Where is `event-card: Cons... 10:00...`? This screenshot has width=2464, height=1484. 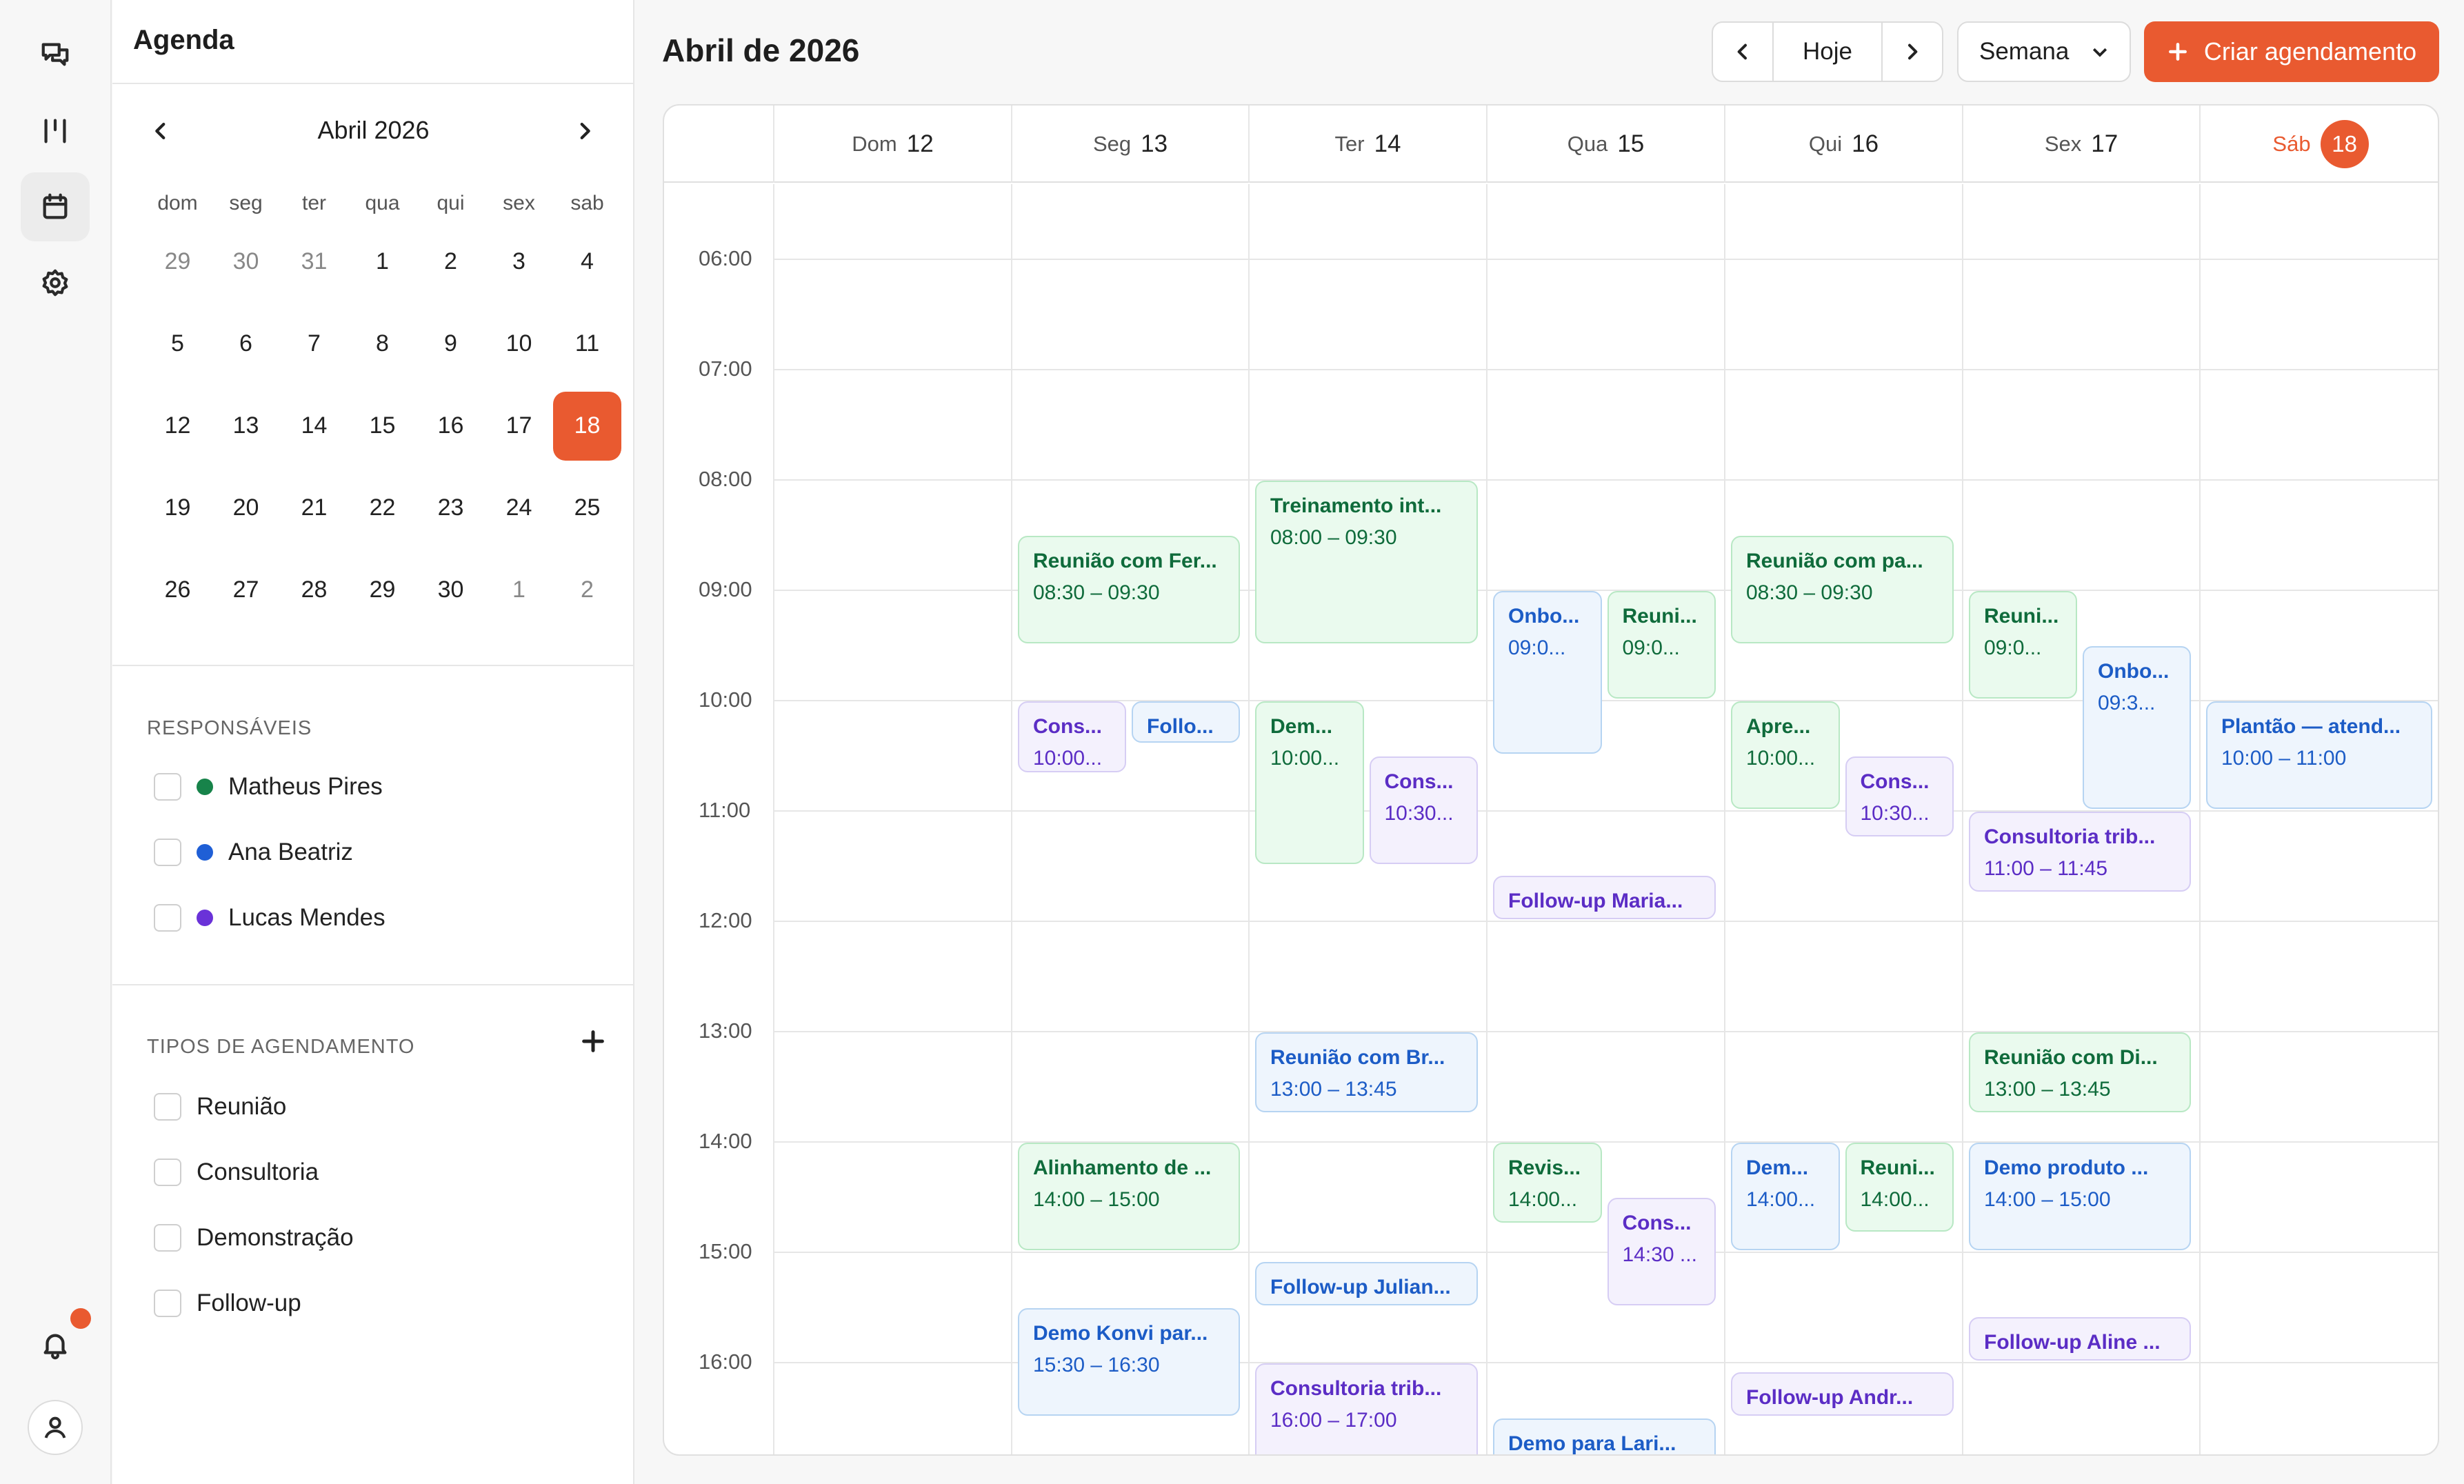 event-card: Cons... 10:00... is located at coordinates (1072, 737).